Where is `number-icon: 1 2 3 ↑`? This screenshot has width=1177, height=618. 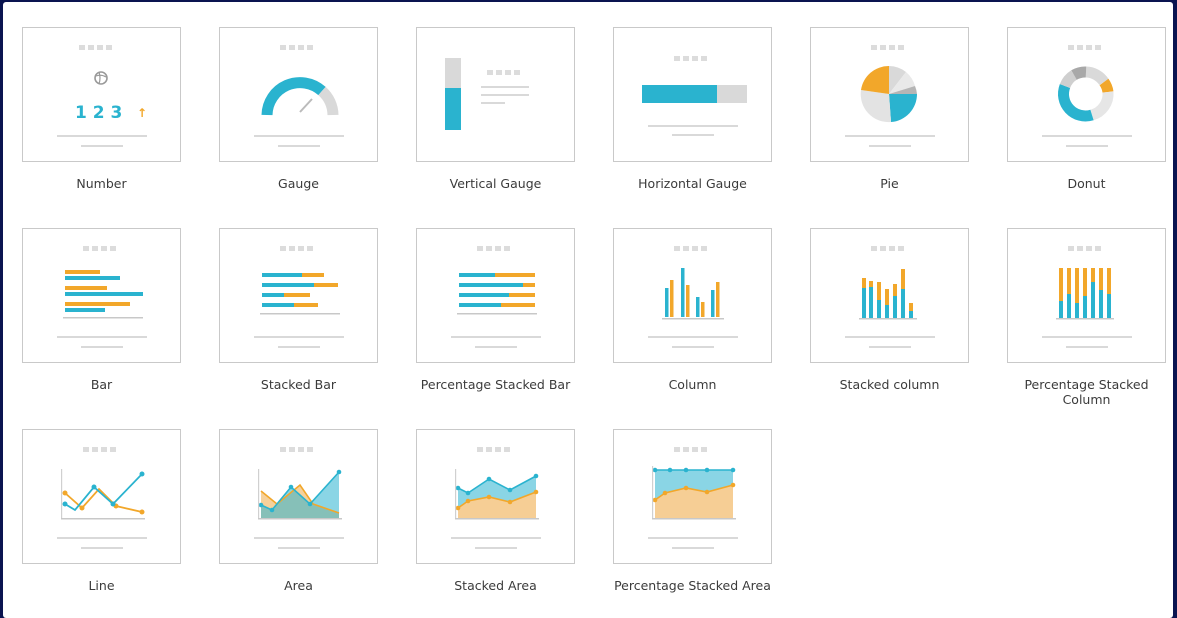 number-icon: 1 2 3 ↑ is located at coordinates (102, 96).